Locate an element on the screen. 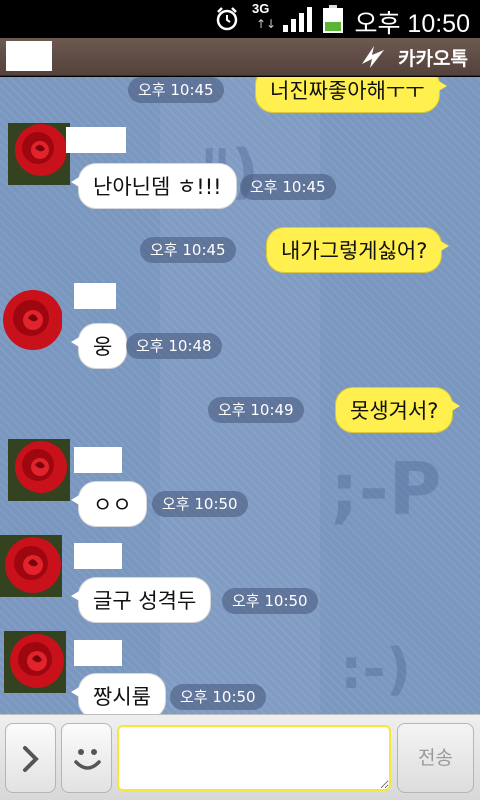  network-type: 3G is located at coordinates (261, 8).